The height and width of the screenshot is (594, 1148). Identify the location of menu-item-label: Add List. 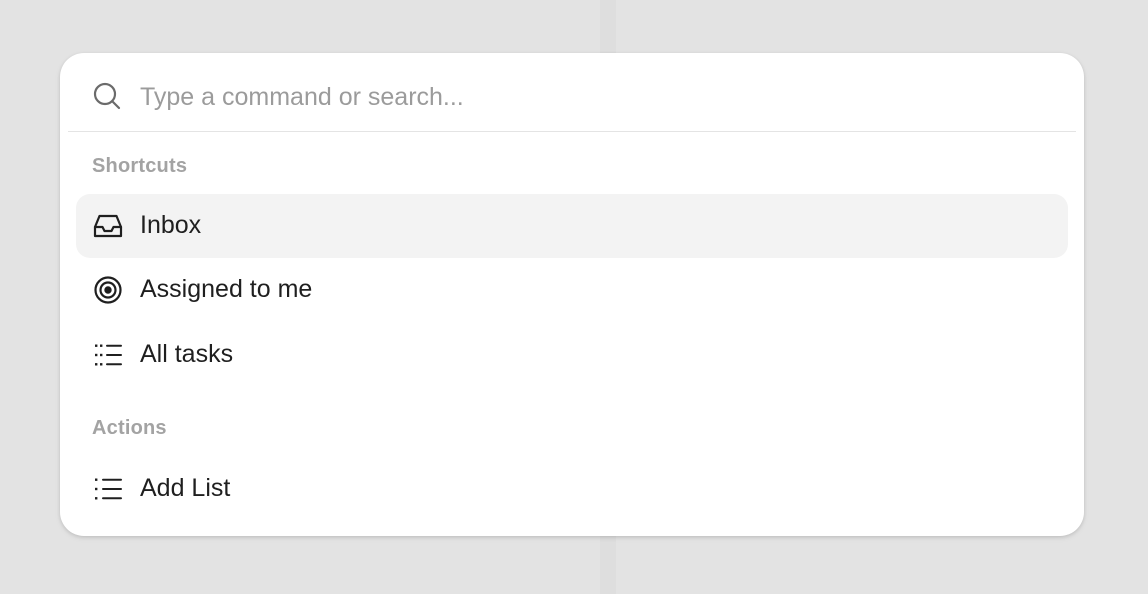
(185, 488).